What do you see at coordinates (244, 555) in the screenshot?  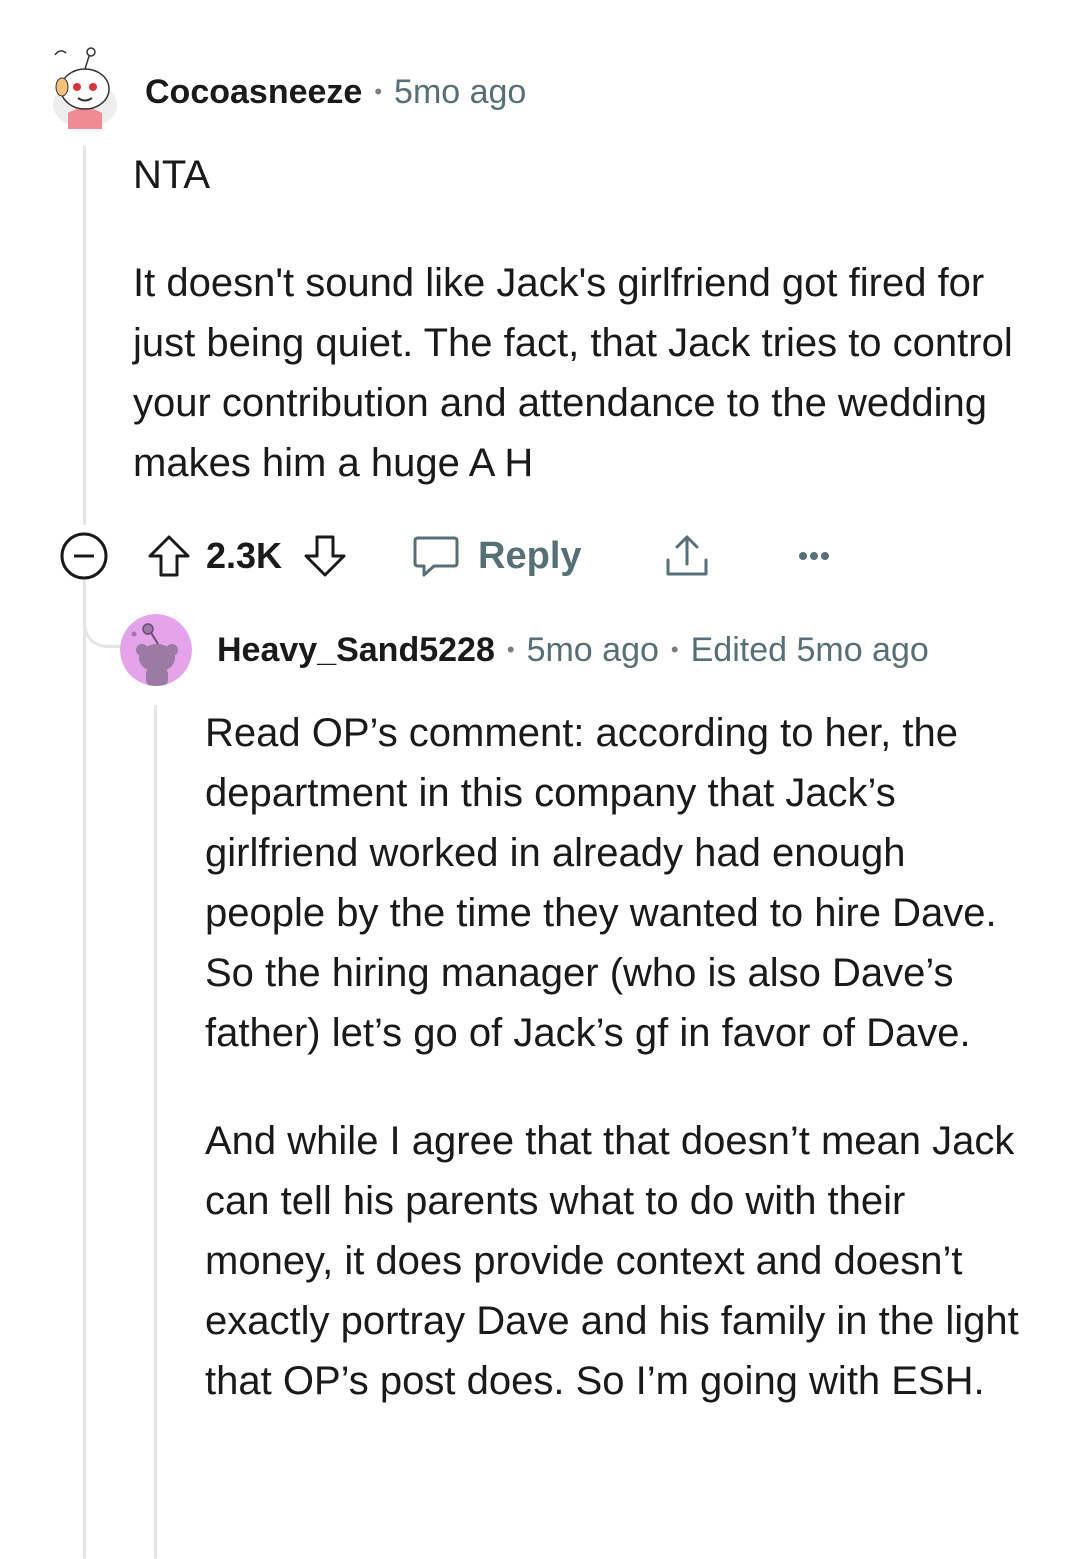 I see `vote-count: 2.3K` at bounding box center [244, 555].